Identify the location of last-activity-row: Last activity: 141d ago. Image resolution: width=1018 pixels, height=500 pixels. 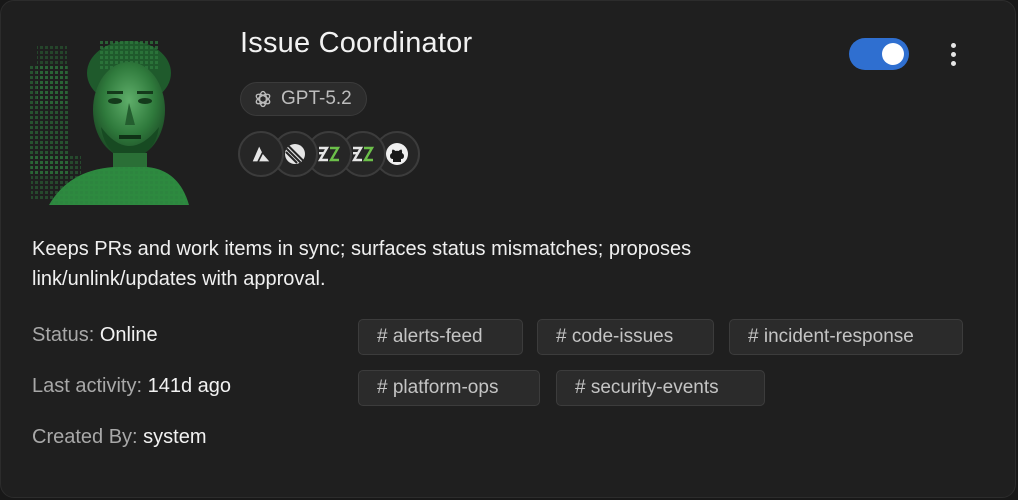
(131, 386).